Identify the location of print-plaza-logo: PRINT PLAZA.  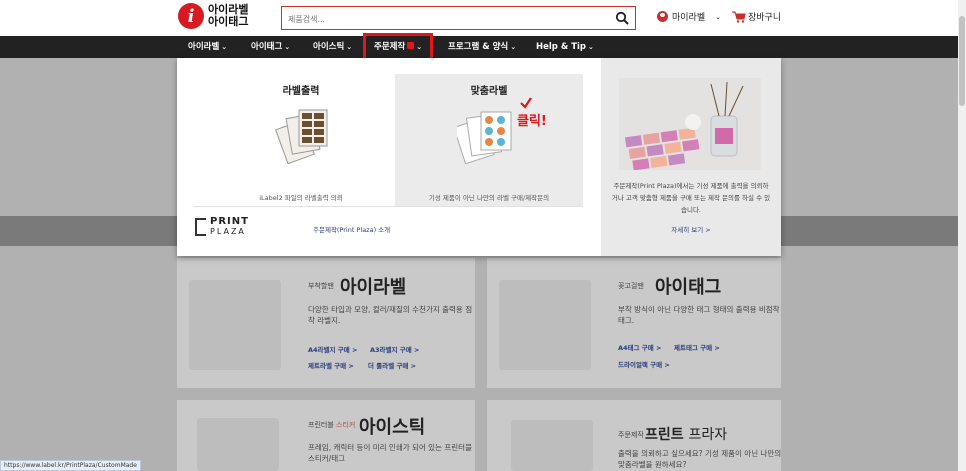
(222, 227).